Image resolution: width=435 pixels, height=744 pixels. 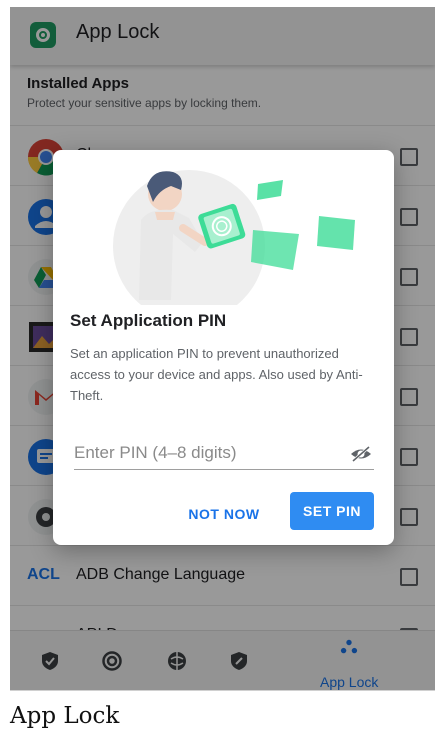 What do you see at coordinates (234, 237) in the screenshot?
I see `fingerprint-illustration` at bounding box center [234, 237].